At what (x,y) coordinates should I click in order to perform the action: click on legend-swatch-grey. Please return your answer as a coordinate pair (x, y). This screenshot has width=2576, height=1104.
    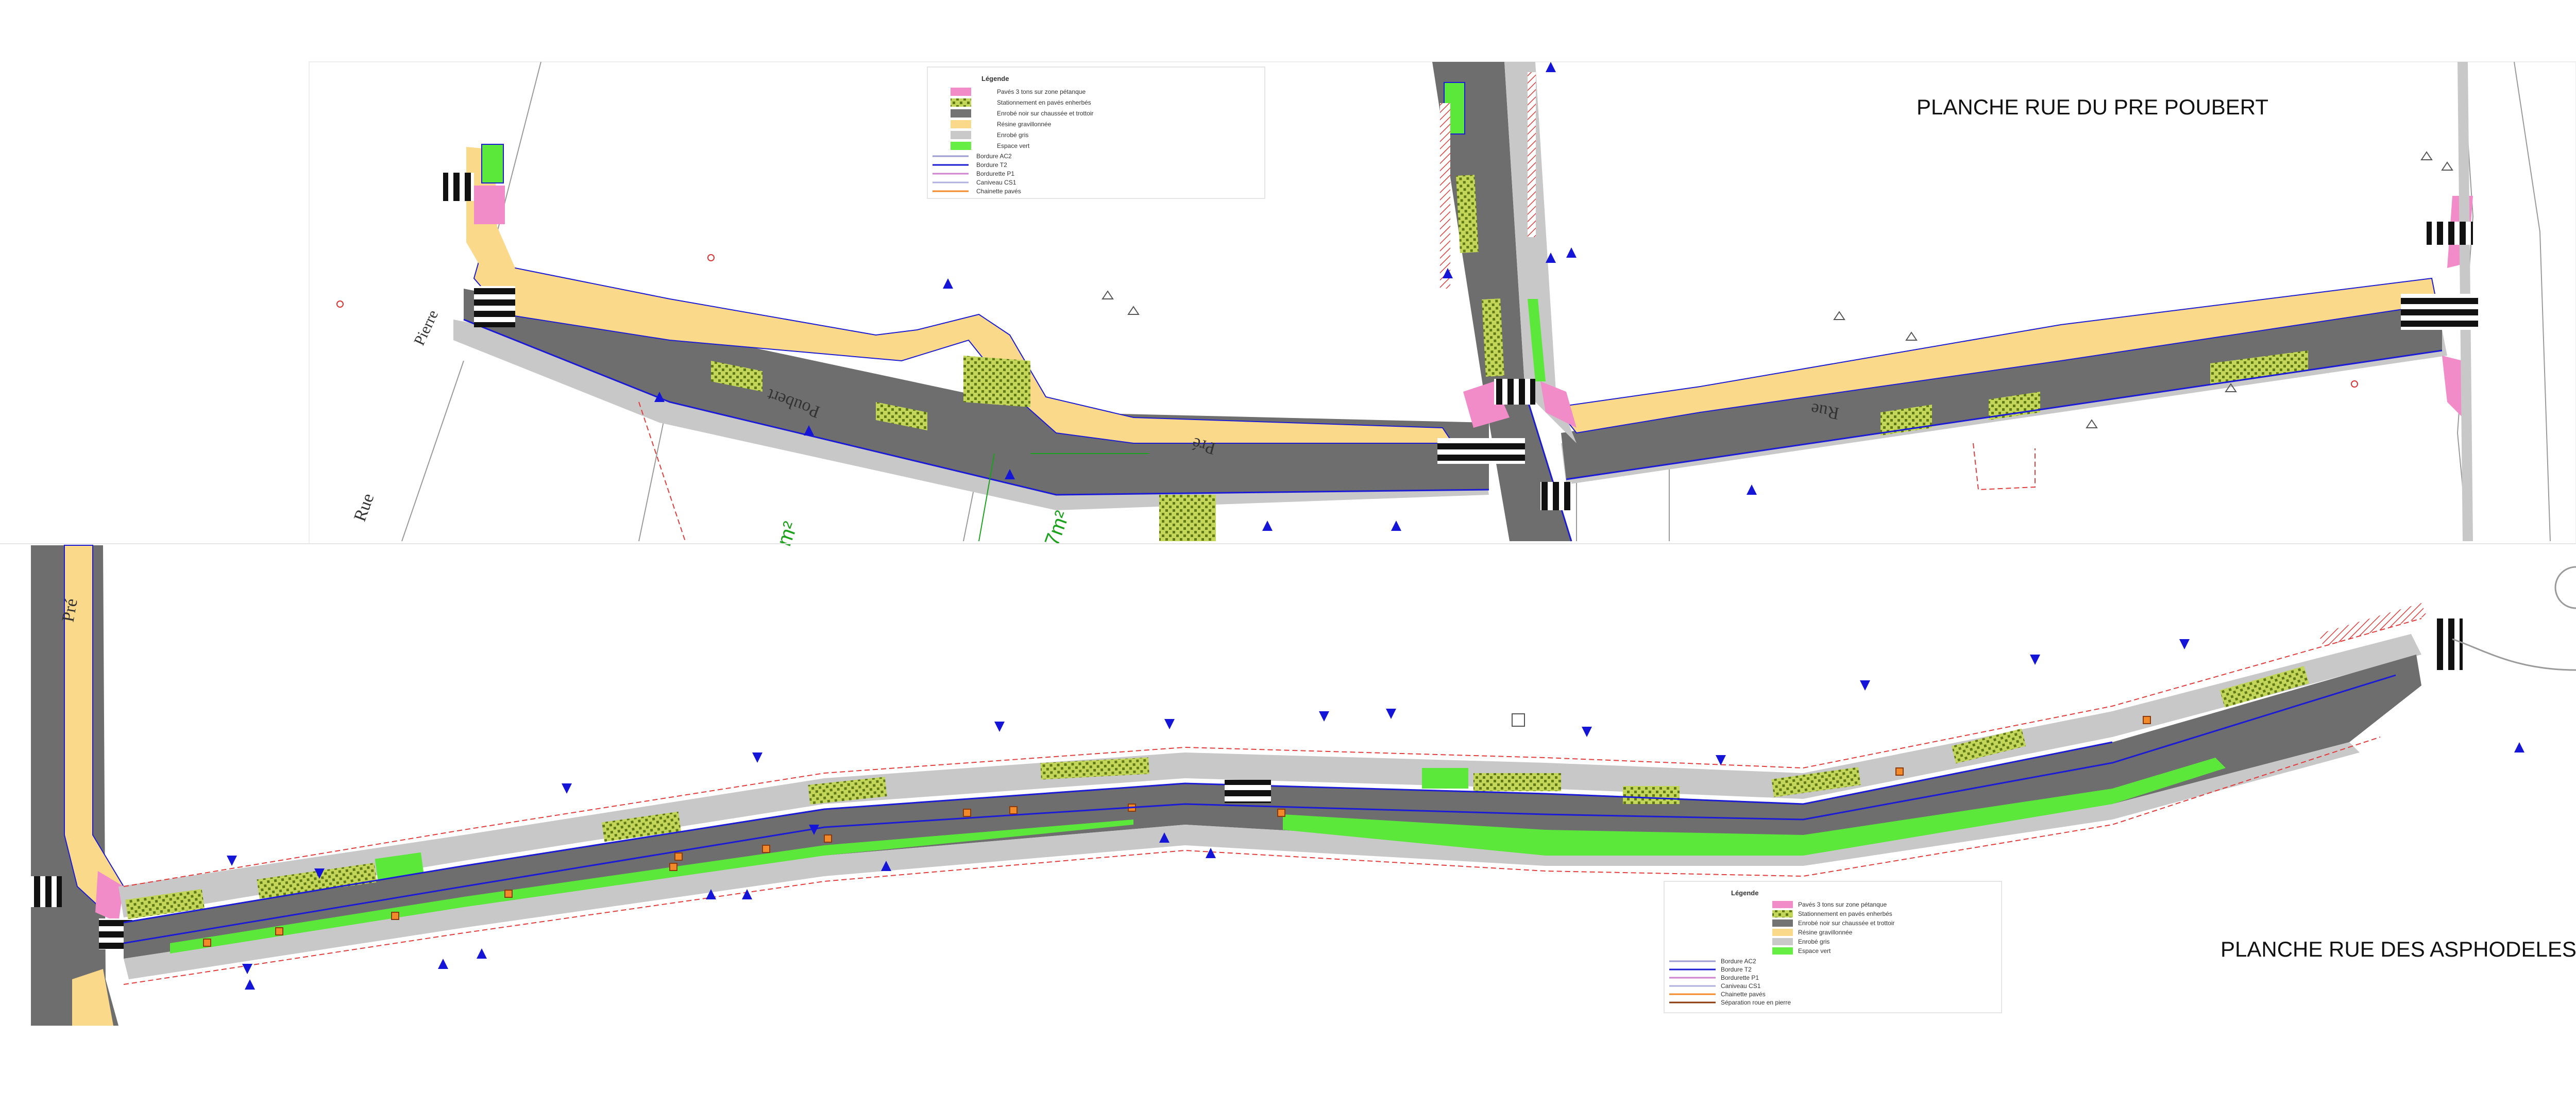
    Looking at the image, I should click on (961, 135).